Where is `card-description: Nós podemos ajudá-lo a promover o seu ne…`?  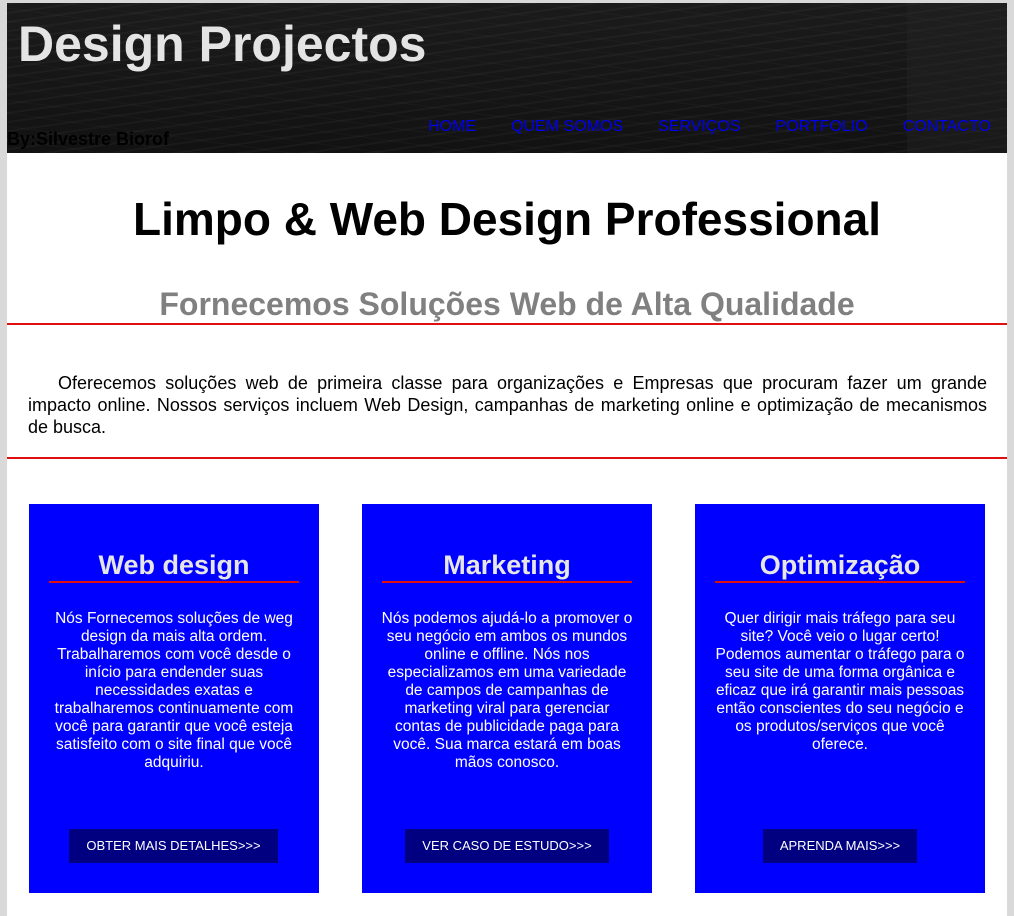
card-description: Nós podemos ajudá-lo a promover o seu ne… is located at coordinates (507, 690).